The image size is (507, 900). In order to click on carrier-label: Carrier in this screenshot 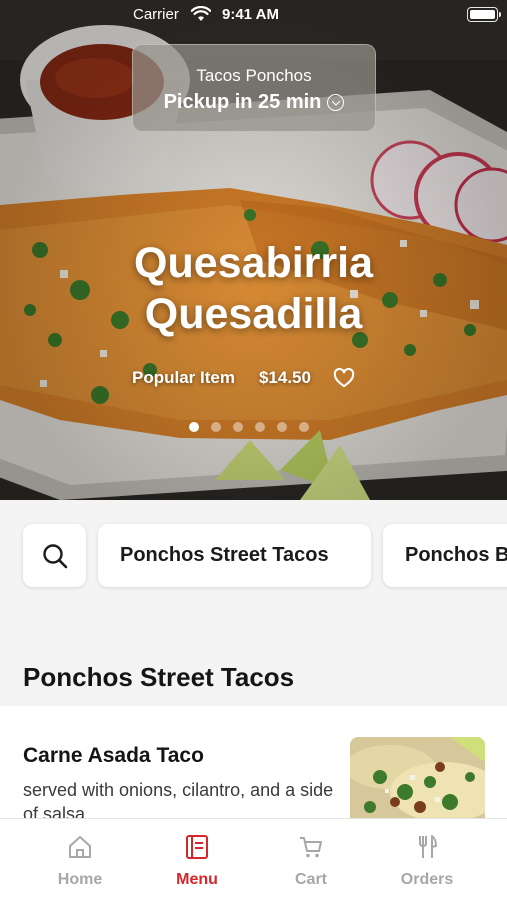, I will do `click(156, 14)`.